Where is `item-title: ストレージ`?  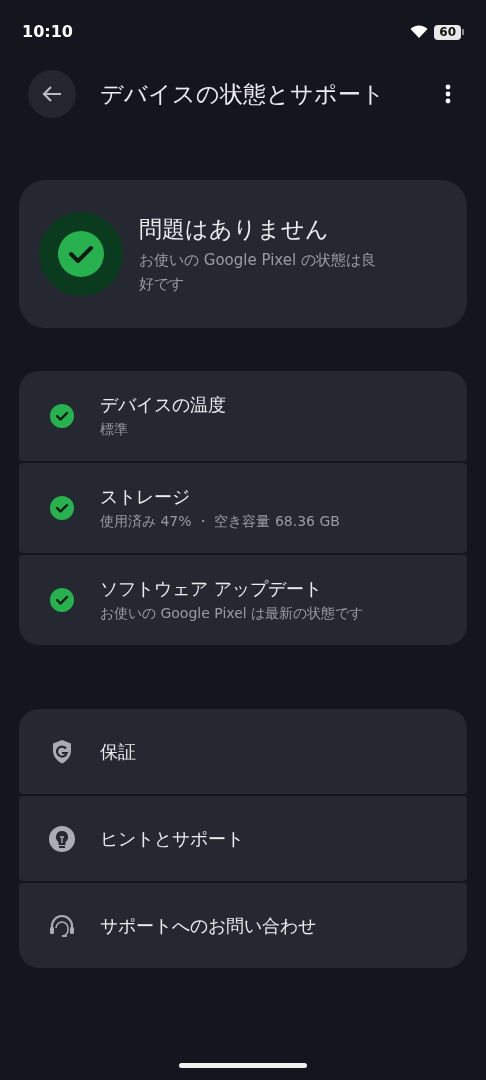
item-title: ストレージ is located at coordinates (145, 497).